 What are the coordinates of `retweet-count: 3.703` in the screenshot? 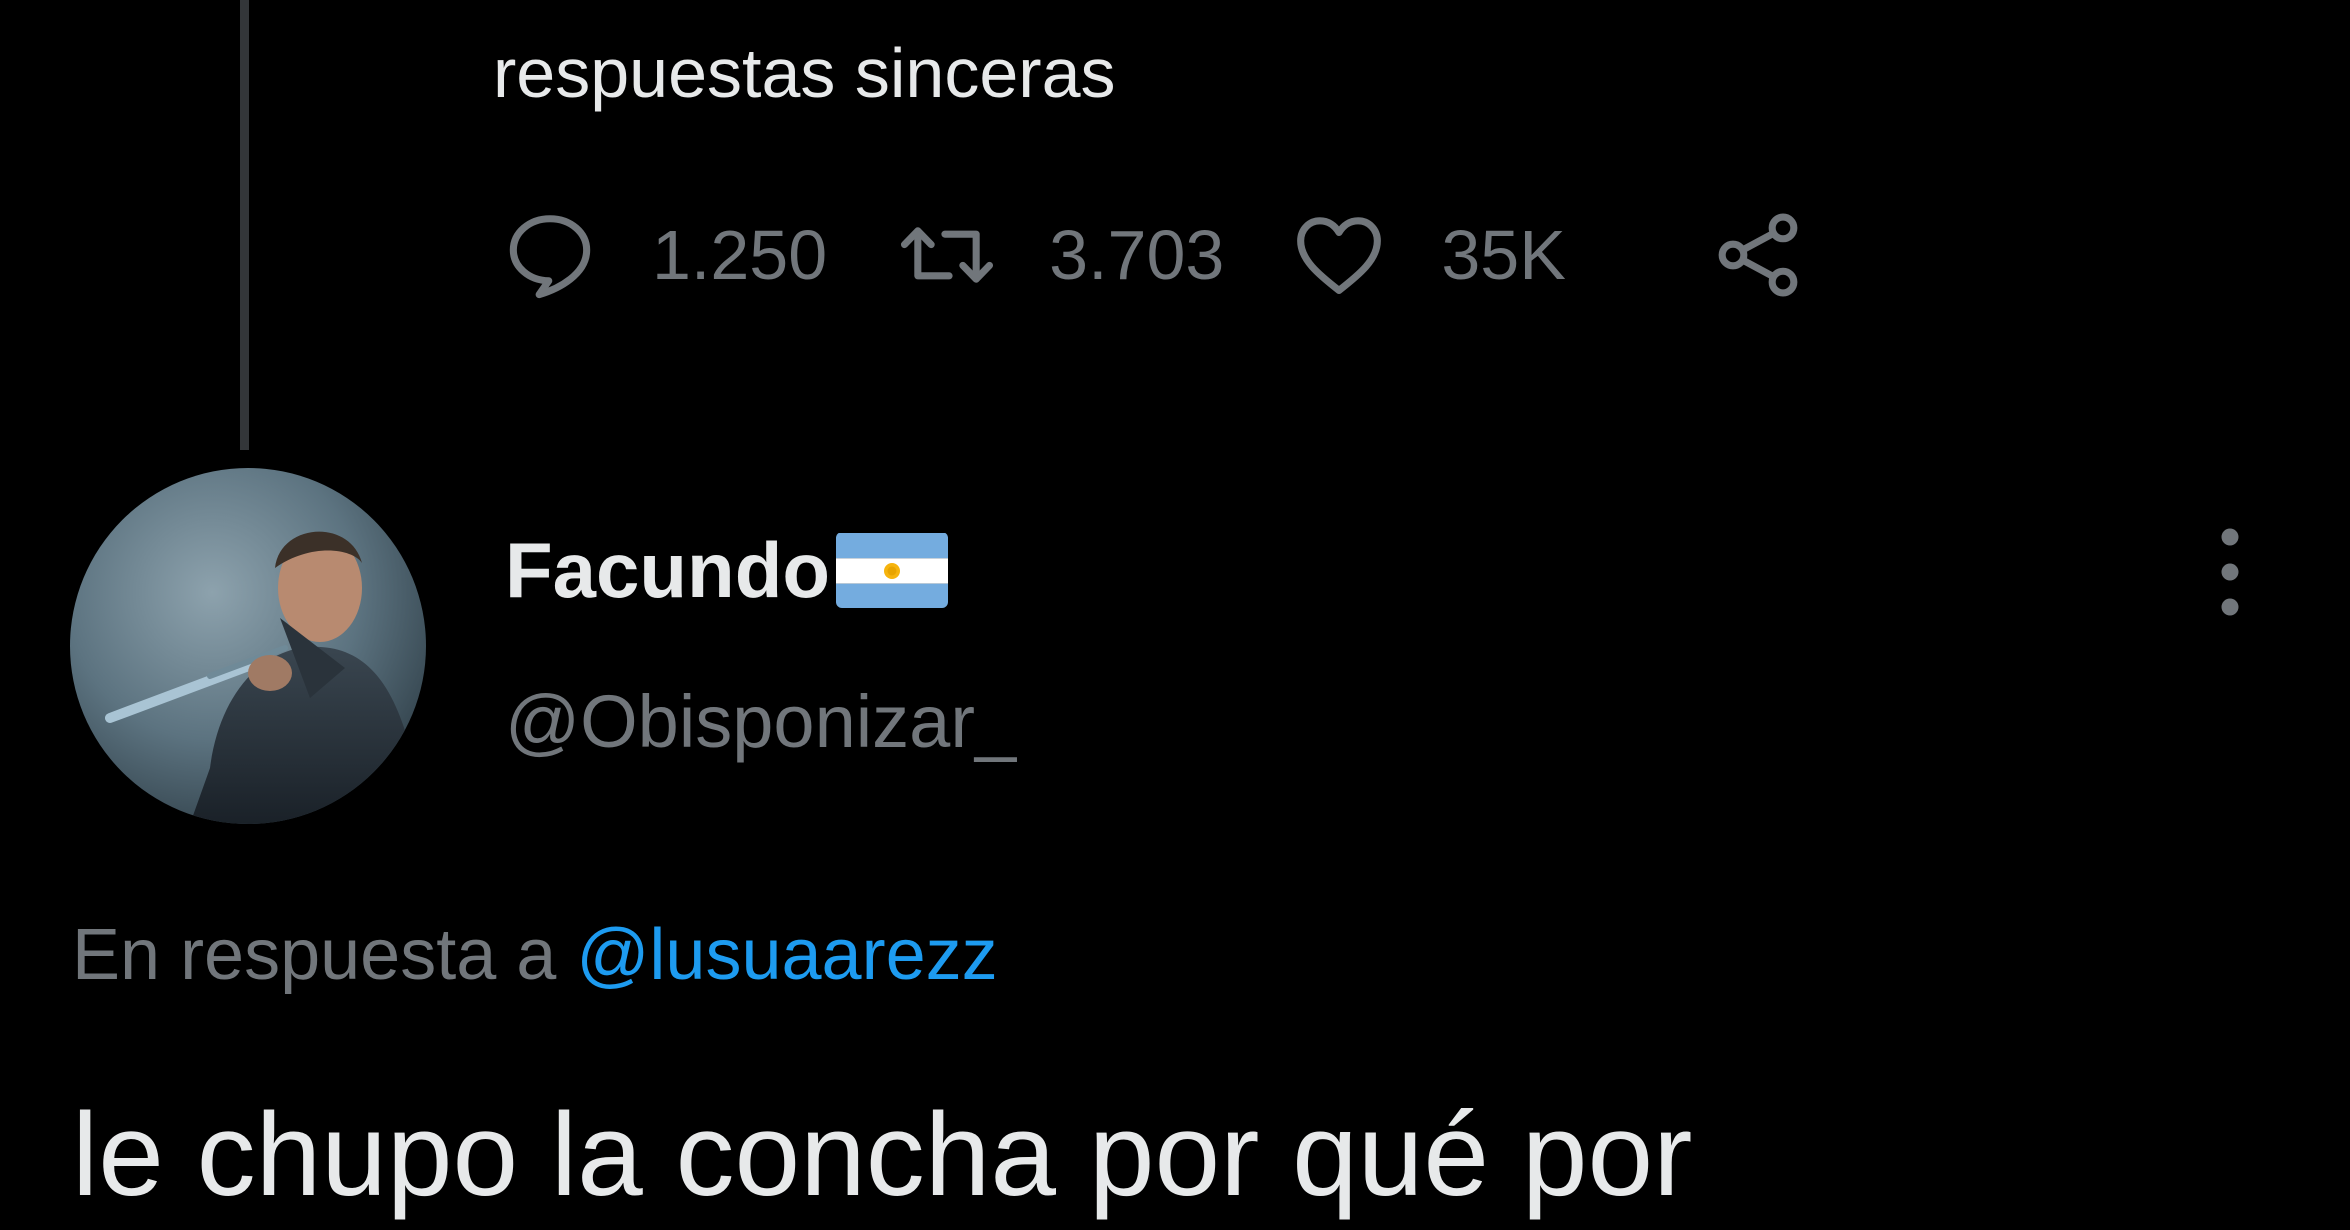 It's located at (1137, 255).